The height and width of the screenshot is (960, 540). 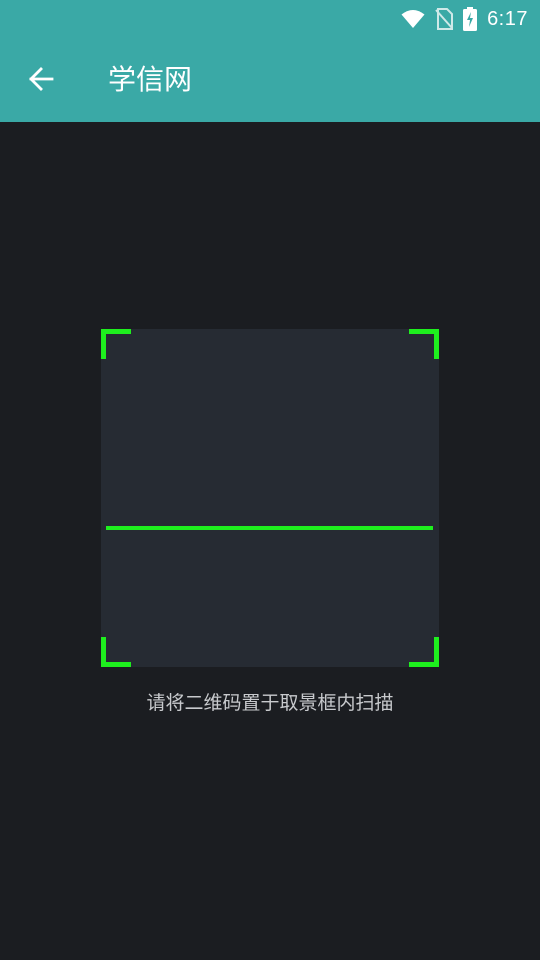 I want to click on arrow-left-icon, so click(x=41, y=81).